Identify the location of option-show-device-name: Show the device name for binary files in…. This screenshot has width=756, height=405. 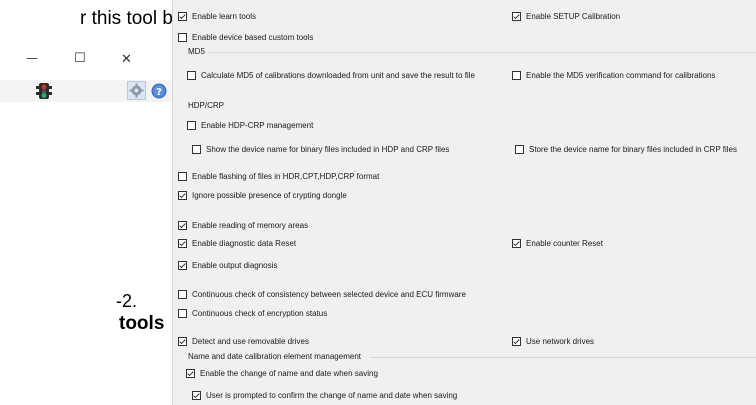
(320, 149).